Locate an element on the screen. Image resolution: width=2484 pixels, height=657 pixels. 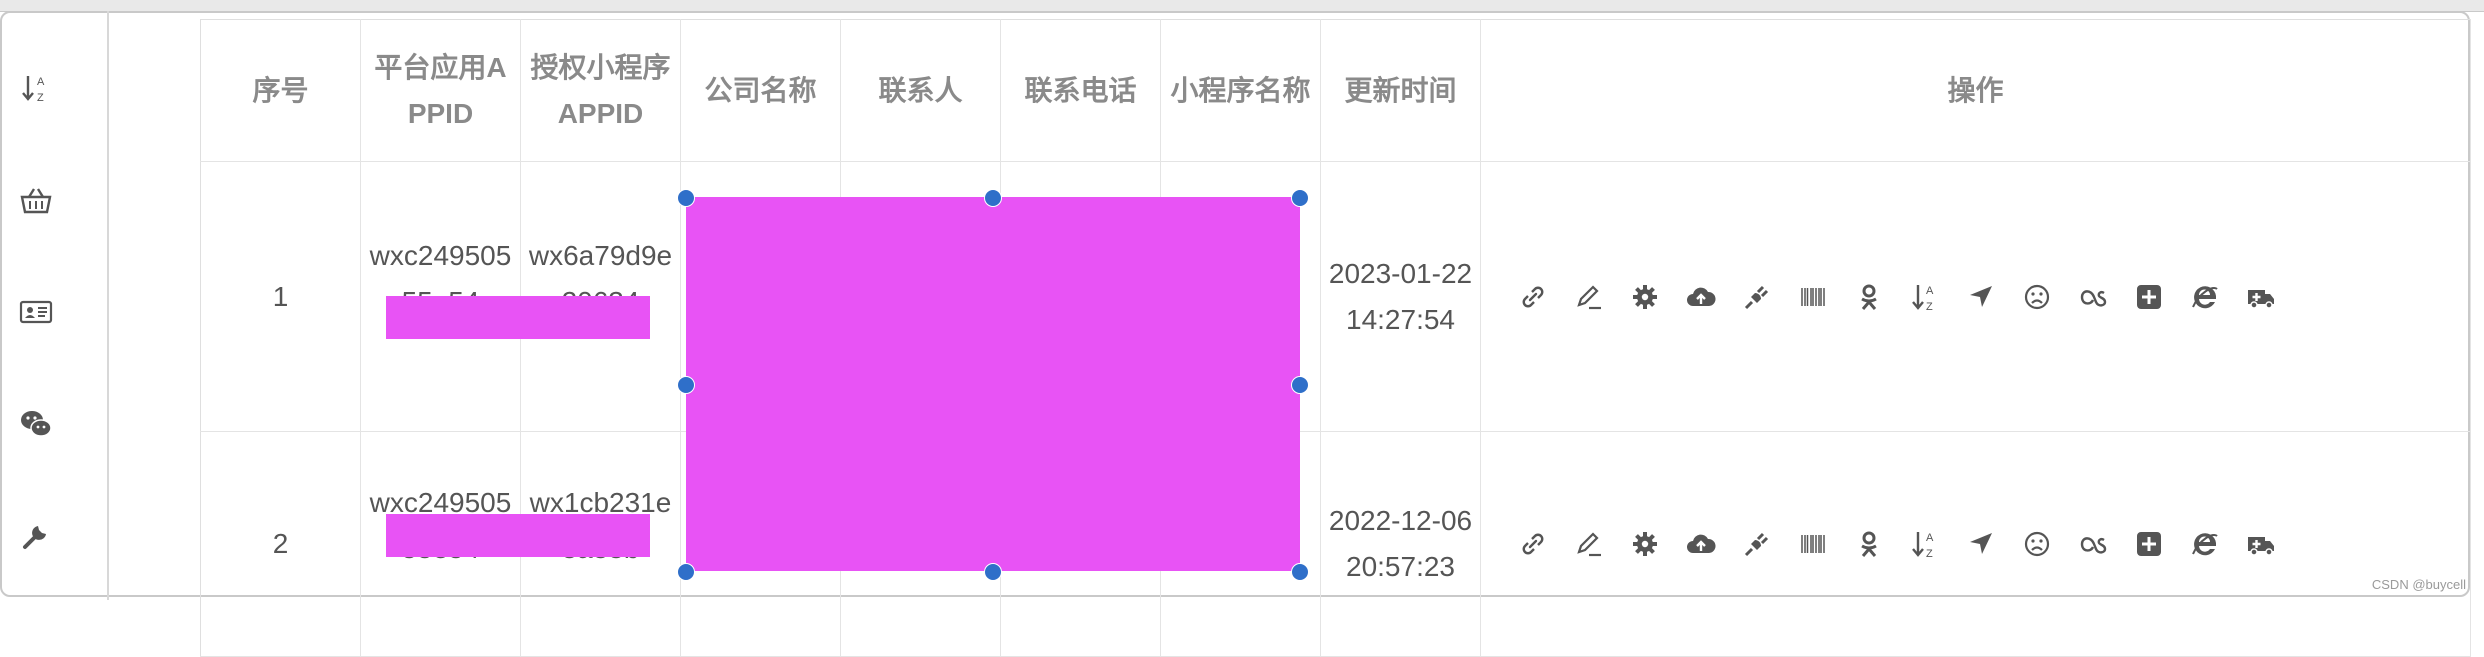
col-header-company-name: 公司名称 is located at coordinates (760, 90).